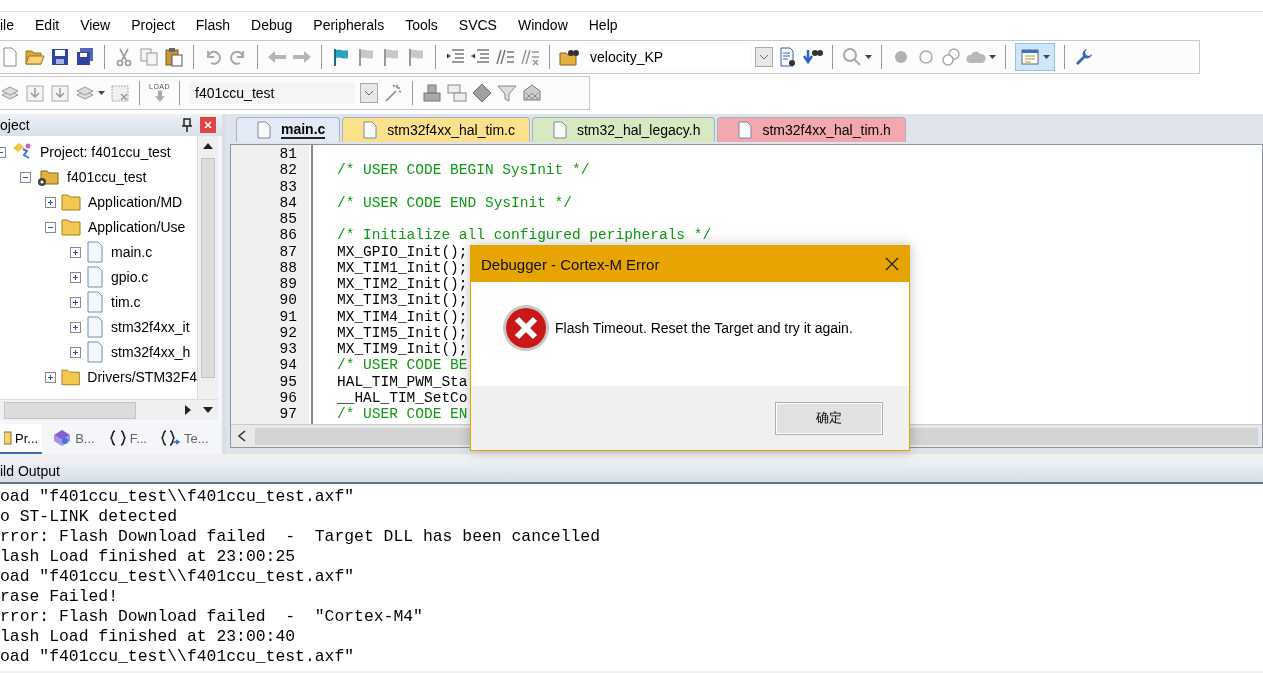 The height and width of the screenshot is (673, 1263). What do you see at coordinates (524, 235) in the screenshot?
I see `code-comment: /* Initialize all configured peripherals */` at bounding box center [524, 235].